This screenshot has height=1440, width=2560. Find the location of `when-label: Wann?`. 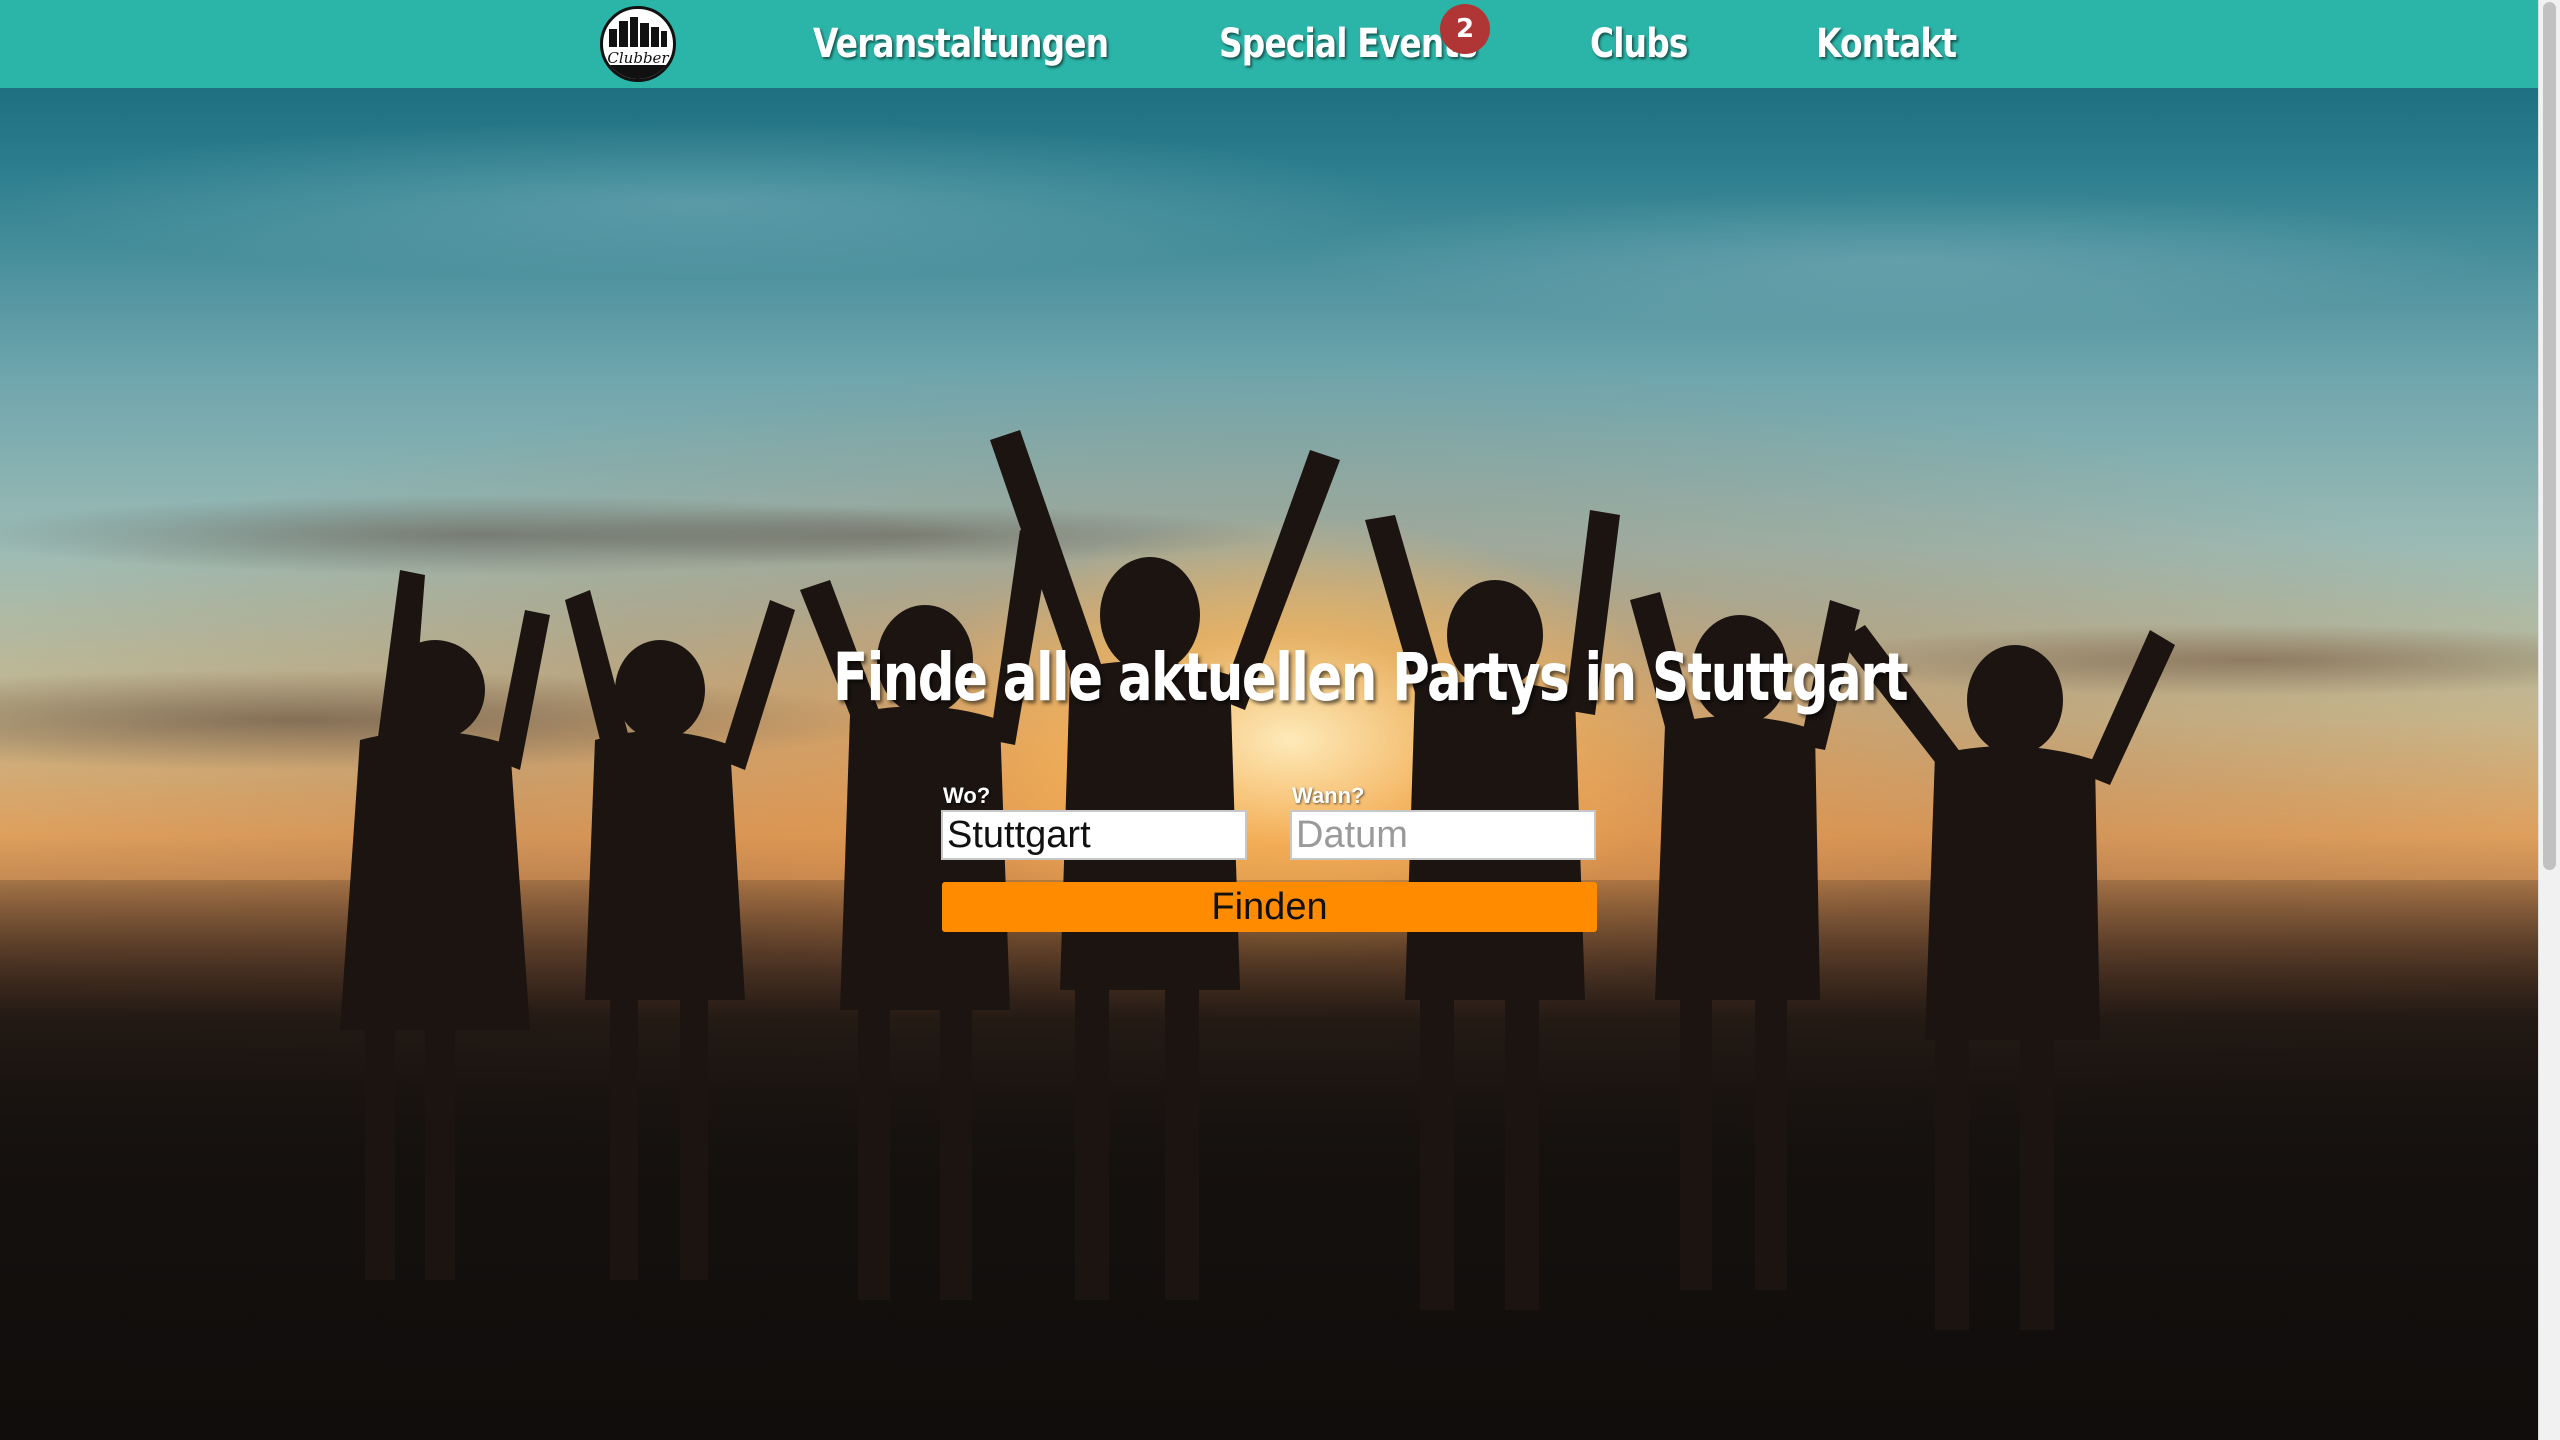

when-label: Wann? is located at coordinates (1328, 795).